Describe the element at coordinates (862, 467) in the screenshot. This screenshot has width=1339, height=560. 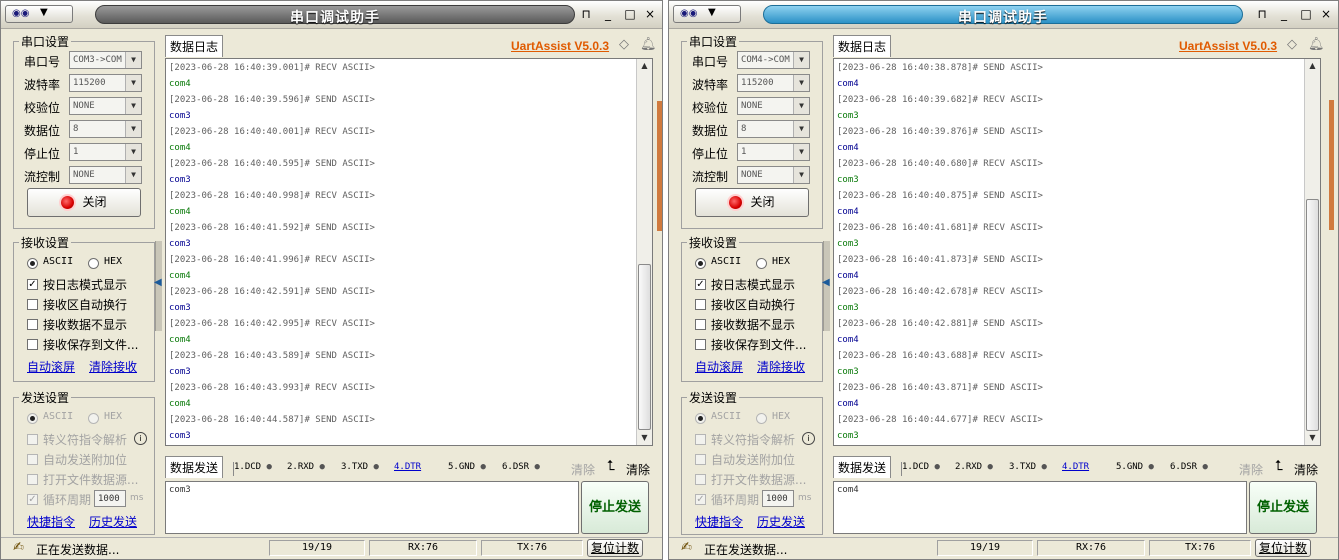
I see `tab-send: 数据发送` at that location.